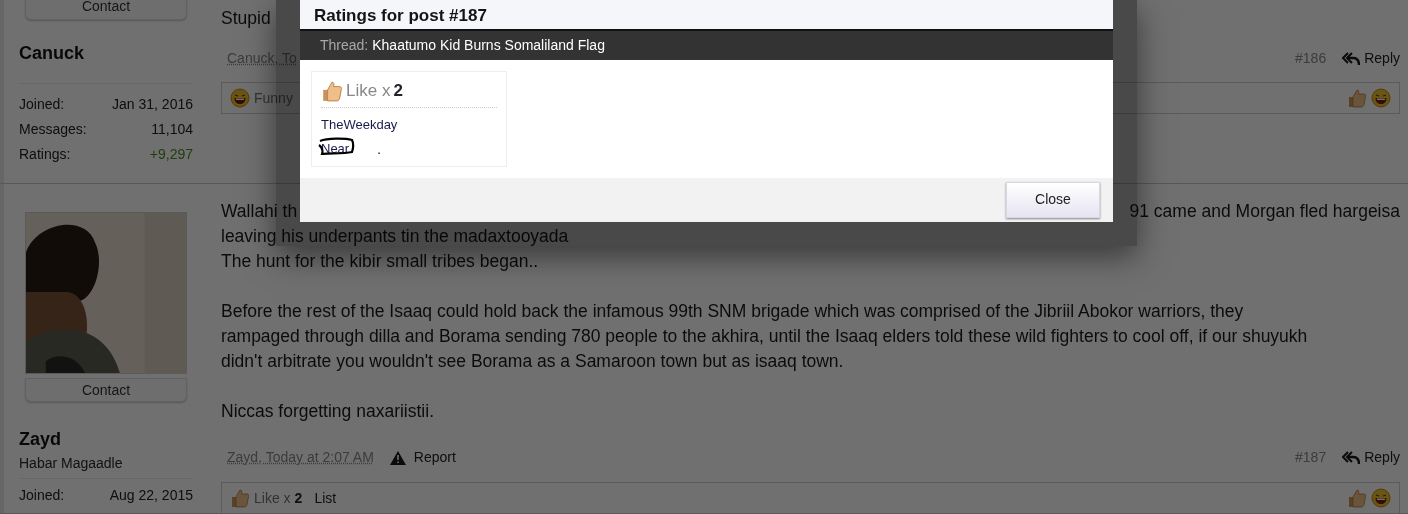 Image resolution: width=1408 pixels, height=514 pixels. What do you see at coordinates (395, 249) in the screenshot?
I see `post-text: leaving his underpants tin the madaxtooyada The hunt for the kibir small tribes began..` at bounding box center [395, 249].